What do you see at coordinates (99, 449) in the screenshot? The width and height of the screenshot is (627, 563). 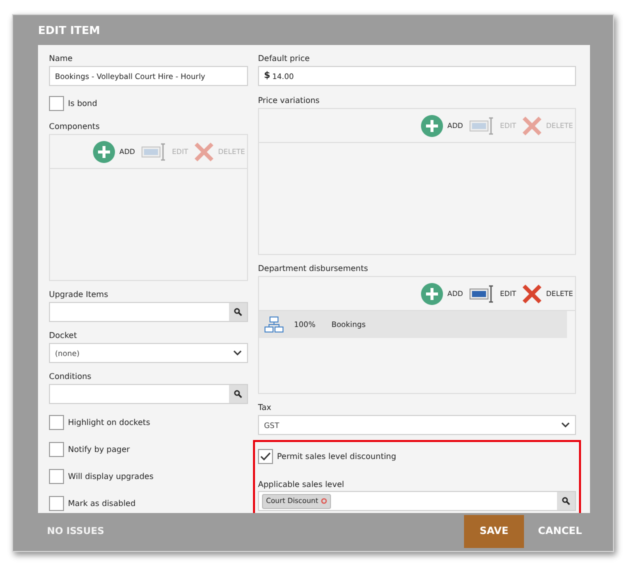 I see `checkbox-label: Notify by pager` at bounding box center [99, 449].